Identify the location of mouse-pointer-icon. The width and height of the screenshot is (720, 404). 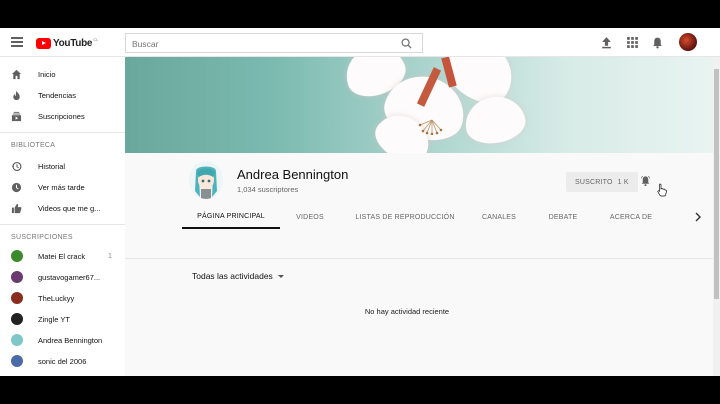
(662, 190).